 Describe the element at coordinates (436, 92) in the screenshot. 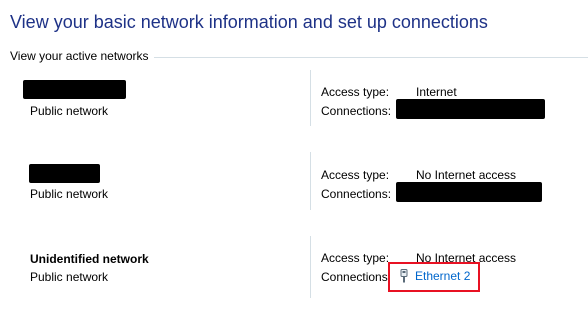

I see `access-type-value: Internet` at that location.